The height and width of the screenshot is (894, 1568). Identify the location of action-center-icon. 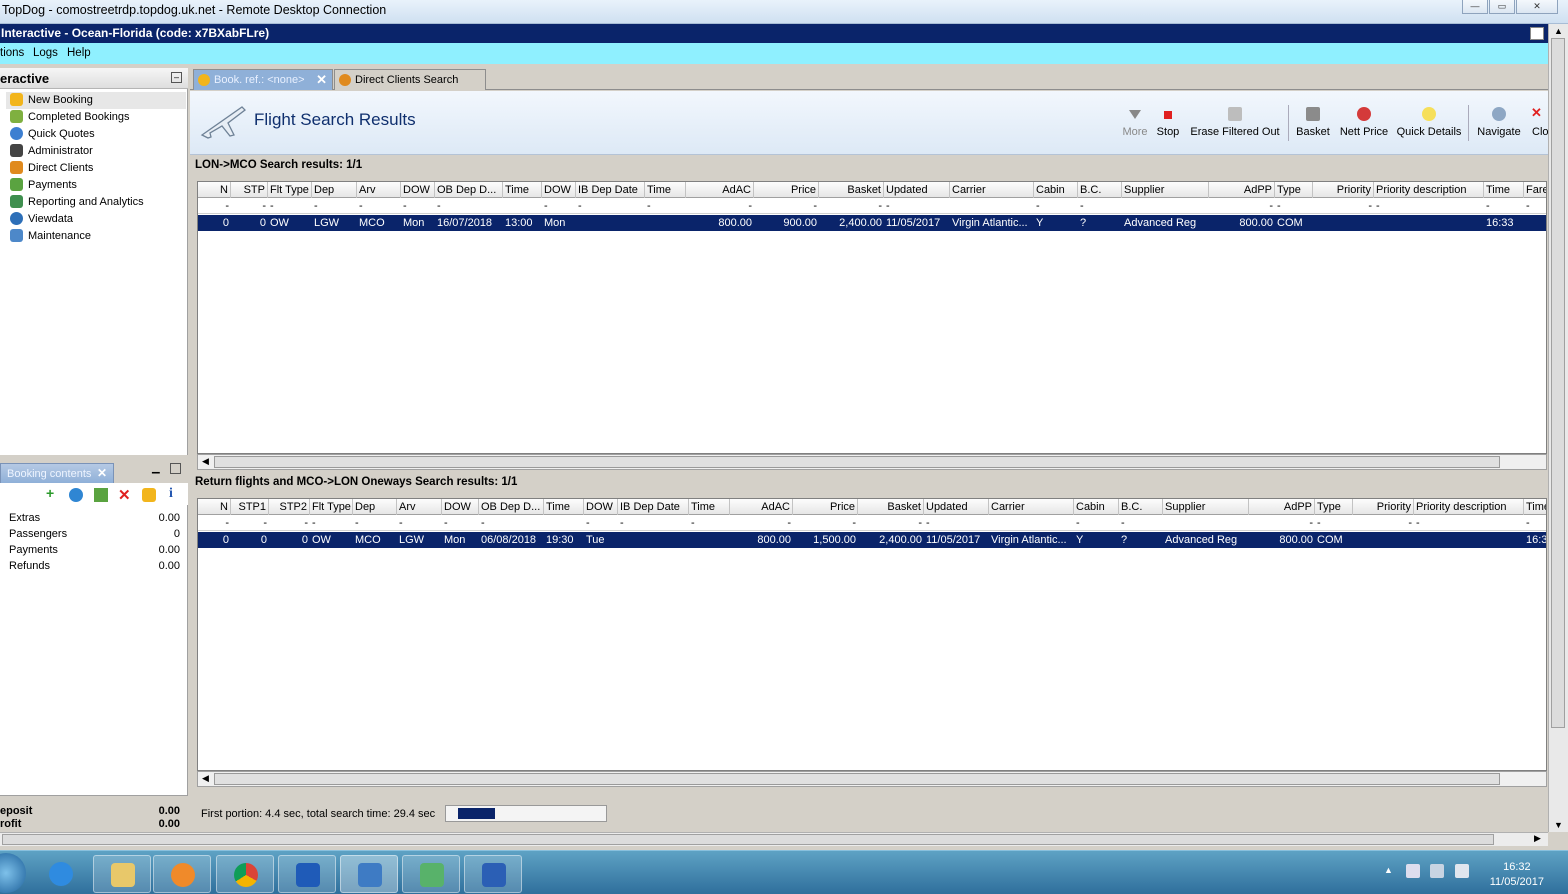
(1413, 871).